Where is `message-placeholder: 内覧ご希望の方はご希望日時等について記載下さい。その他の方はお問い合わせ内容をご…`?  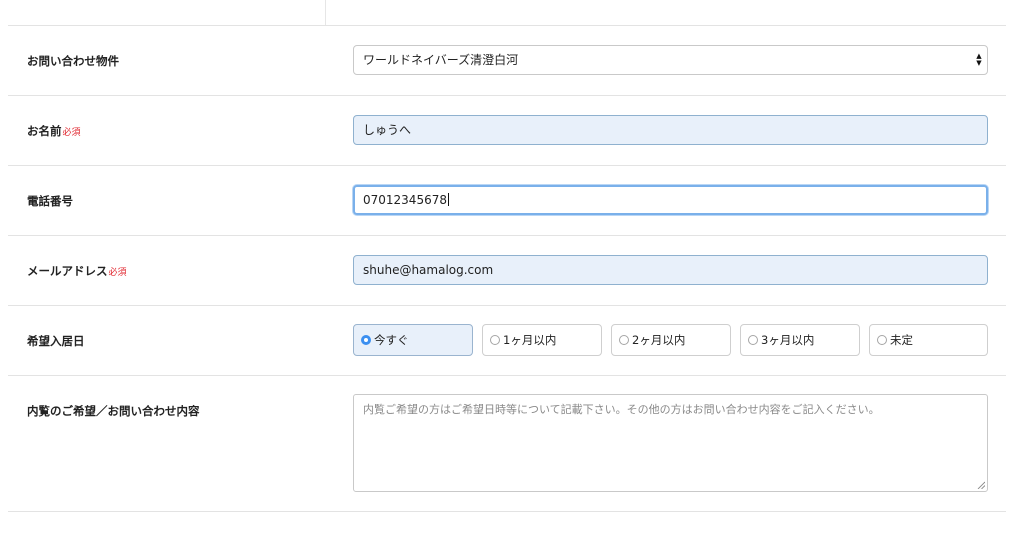
message-placeholder: 内覧ご希望の方はご希望日時等について記載下さい。その他の方はお問い合わせ内容をご… is located at coordinates (621, 409).